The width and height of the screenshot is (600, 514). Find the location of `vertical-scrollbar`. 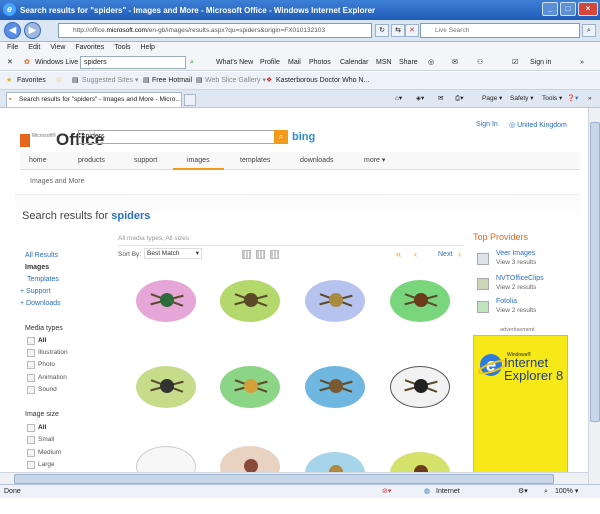

vertical-scrollbar is located at coordinates (594, 296).